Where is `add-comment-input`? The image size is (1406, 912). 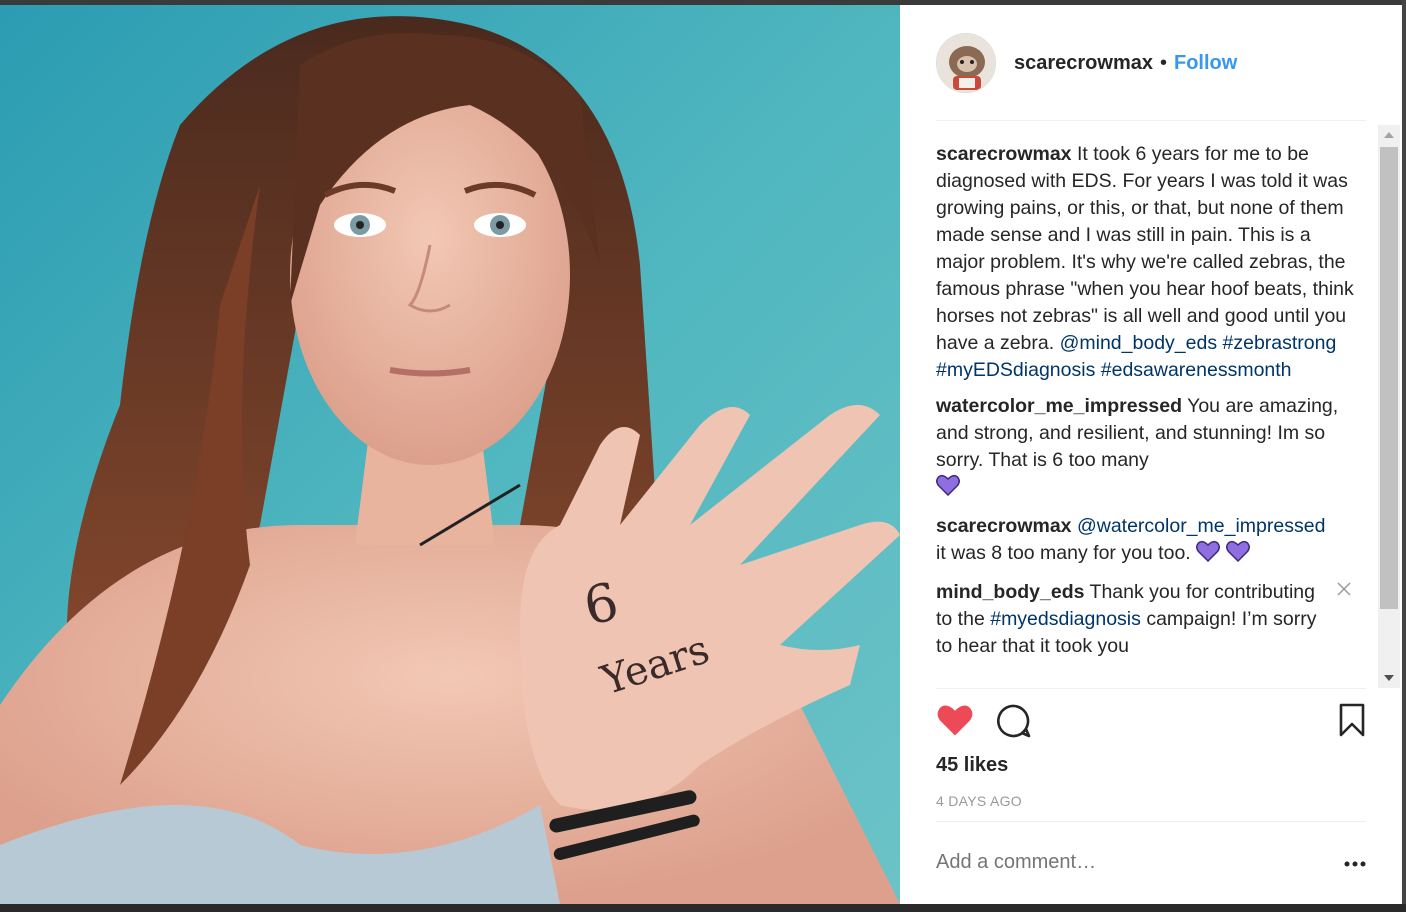
add-comment-input is located at coordinates (1126, 862).